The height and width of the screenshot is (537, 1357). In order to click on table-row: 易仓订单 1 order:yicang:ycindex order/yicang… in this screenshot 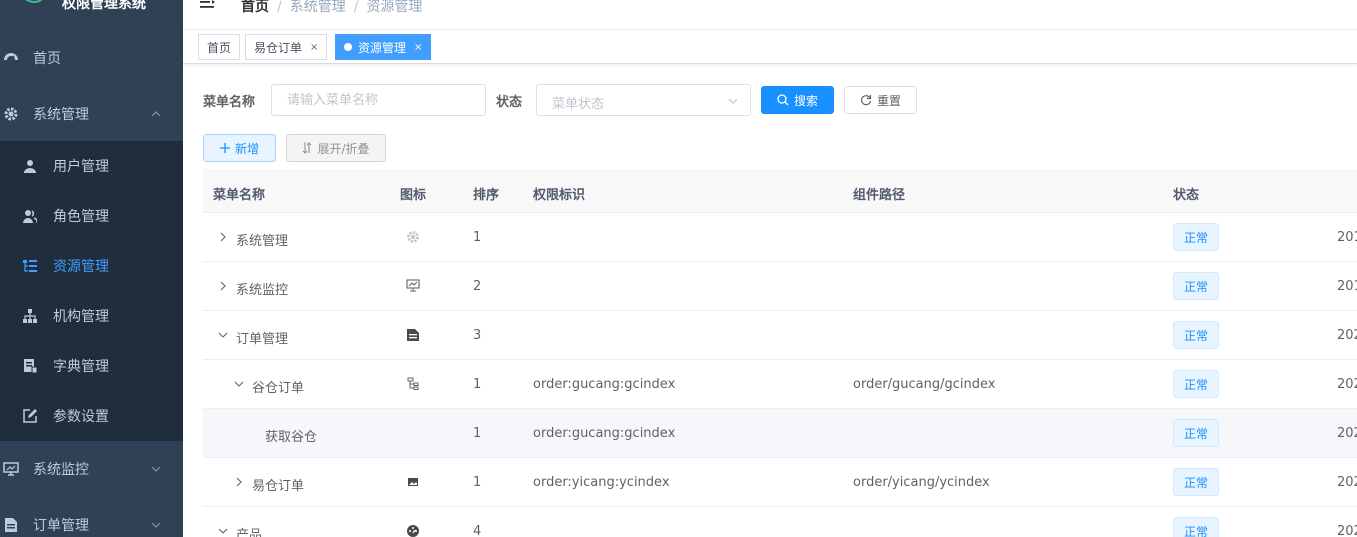, I will do `click(780, 482)`.